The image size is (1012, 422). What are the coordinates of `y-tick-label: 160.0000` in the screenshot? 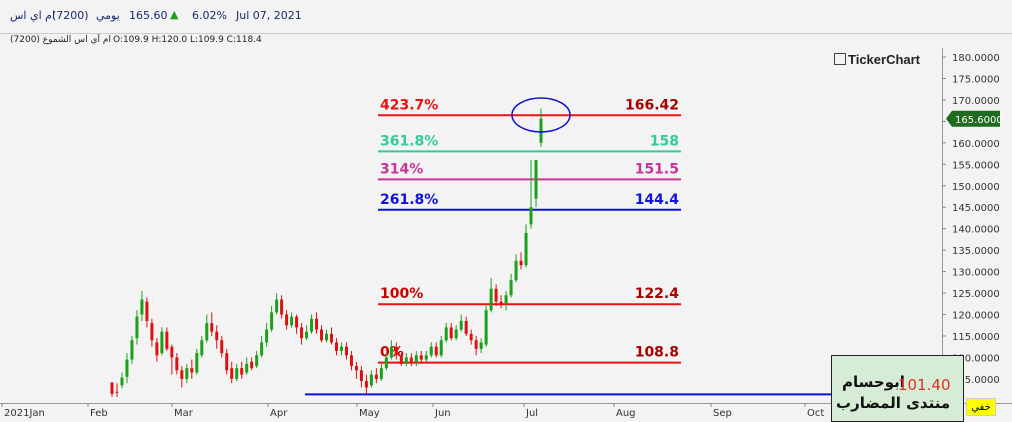 It's located at (976, 144).